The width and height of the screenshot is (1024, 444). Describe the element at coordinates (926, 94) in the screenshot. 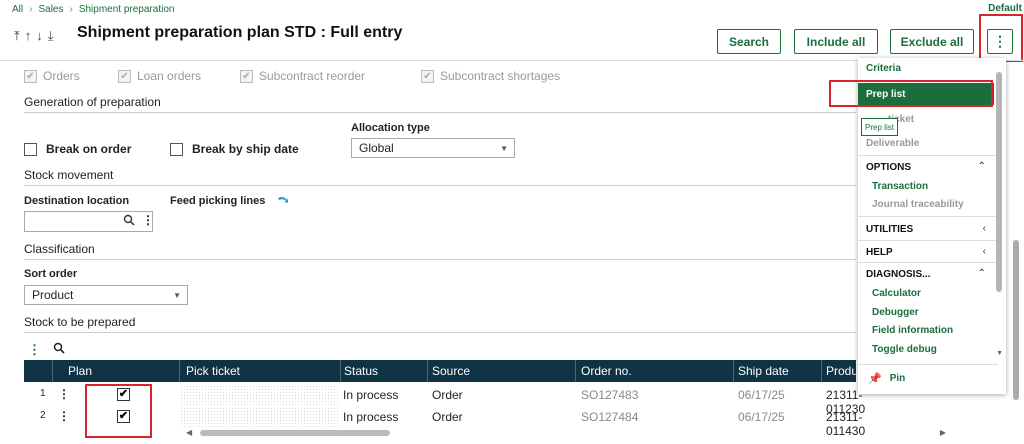

I see `menu-item-prep-list: Prep list` at that location.